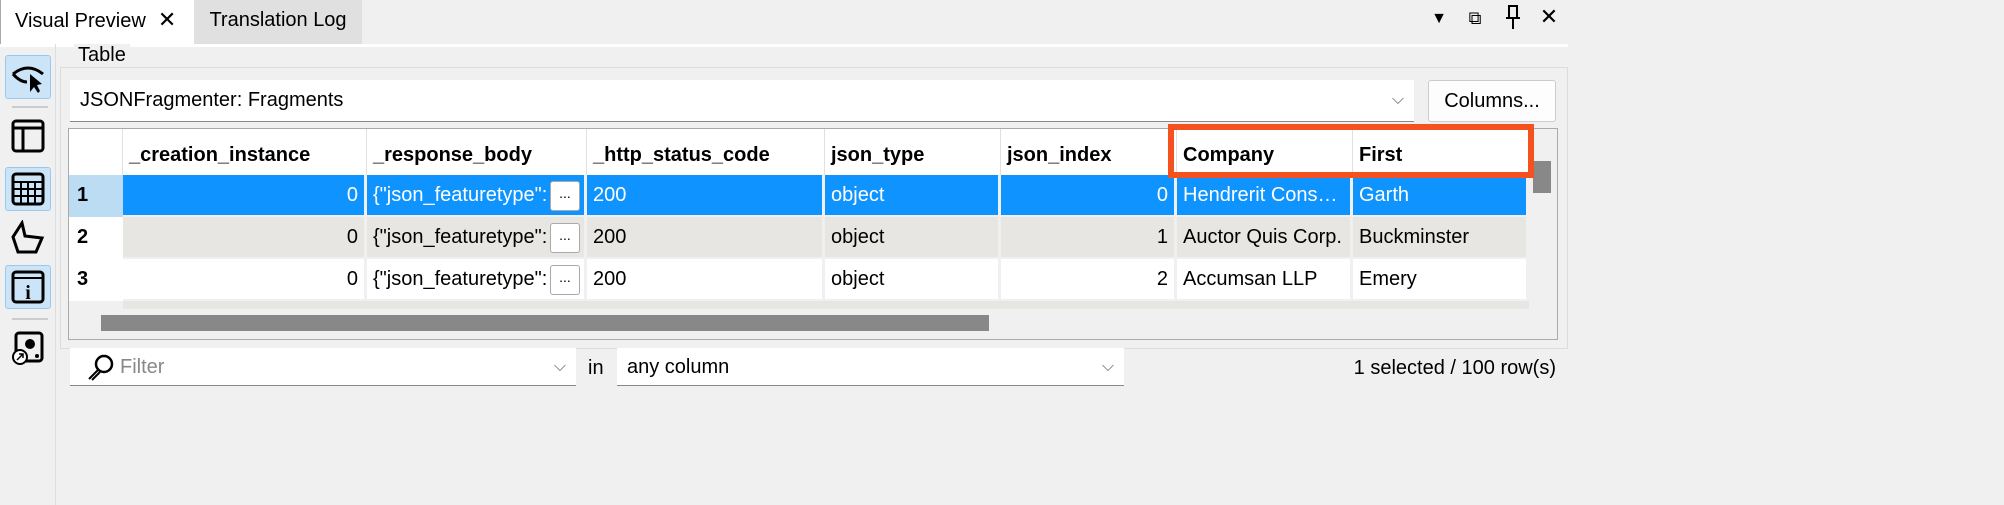 The image size is (2004, 505). Describe the element at coordinates (1087, 237) in the screenshot. I see `table-cell: 1` at that location.